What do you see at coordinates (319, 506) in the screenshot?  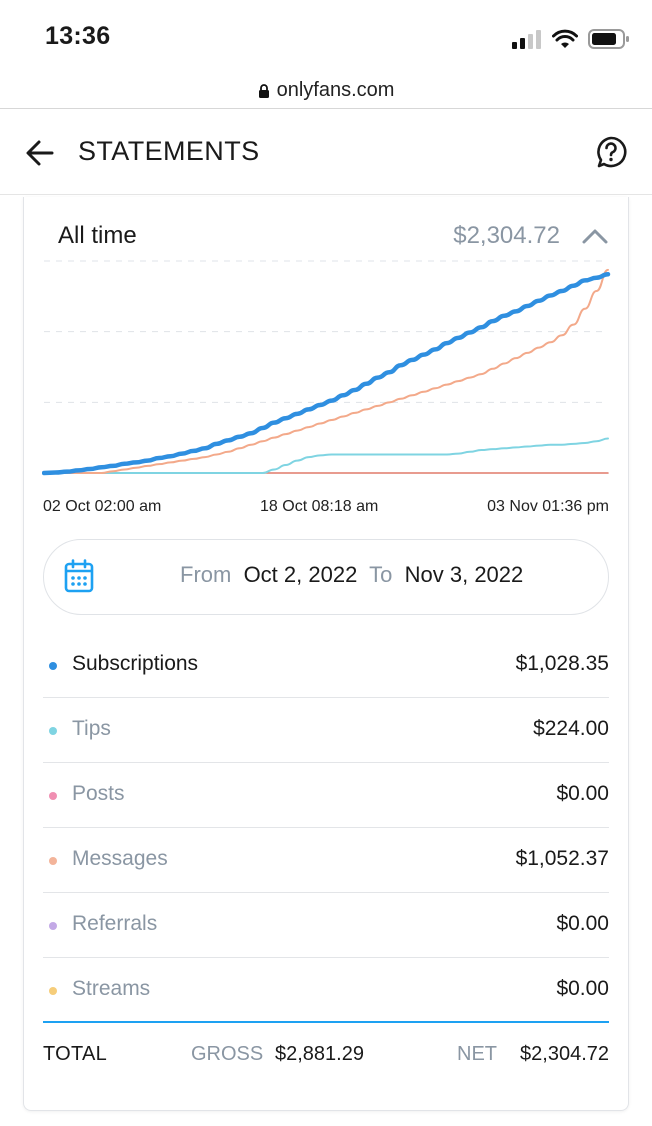 I see `x-tick-label: 18 Oct 08:18 am` at bounding box center [319, 506].